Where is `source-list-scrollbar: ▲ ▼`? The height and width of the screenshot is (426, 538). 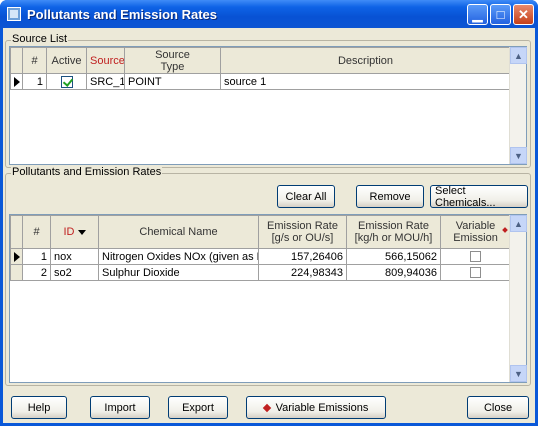
source-list-scrollbar: ▲ ▼ is located at coordinates (518, 105).